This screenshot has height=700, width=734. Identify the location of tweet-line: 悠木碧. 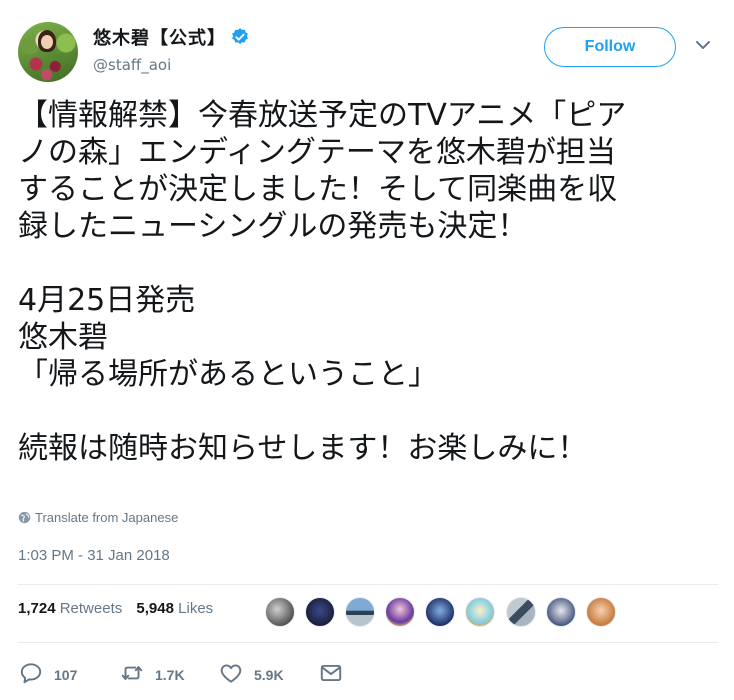
(63, 337).